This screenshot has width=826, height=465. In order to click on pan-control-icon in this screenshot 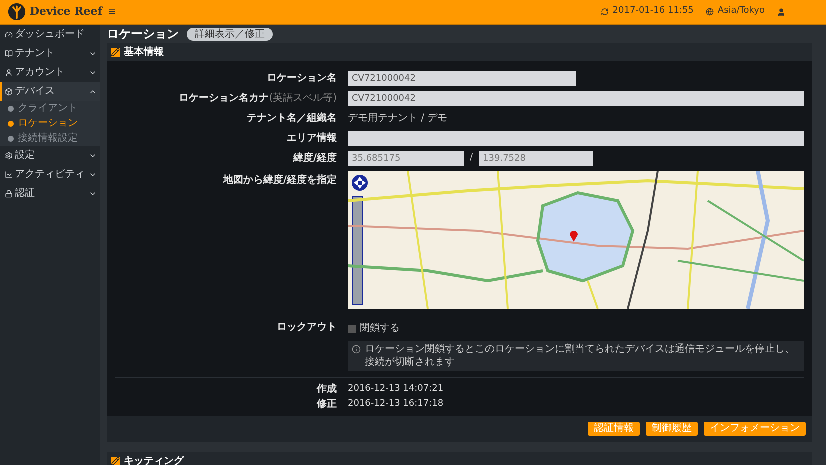, I will do `click(360, 183)`.